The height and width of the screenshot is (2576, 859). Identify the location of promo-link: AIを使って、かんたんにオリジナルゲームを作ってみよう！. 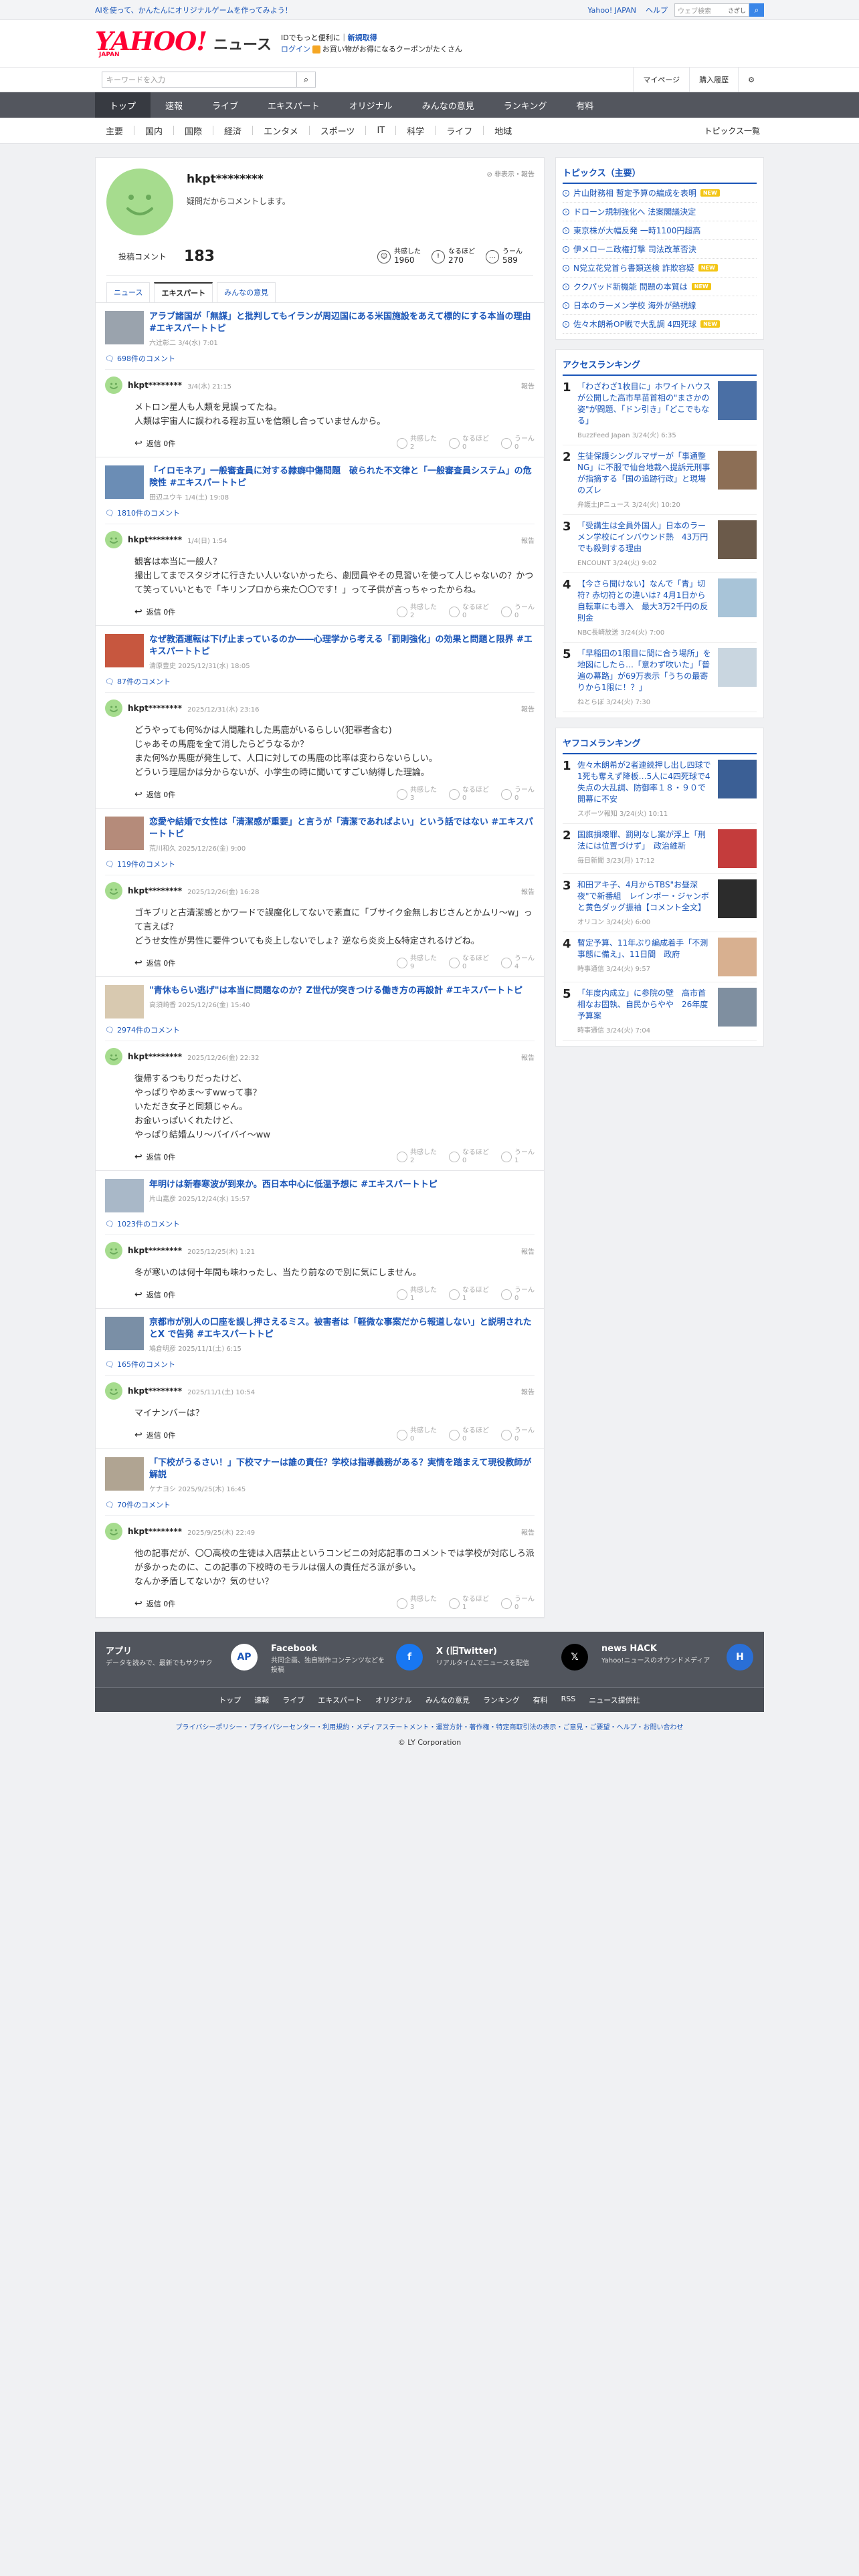
(338, 10).